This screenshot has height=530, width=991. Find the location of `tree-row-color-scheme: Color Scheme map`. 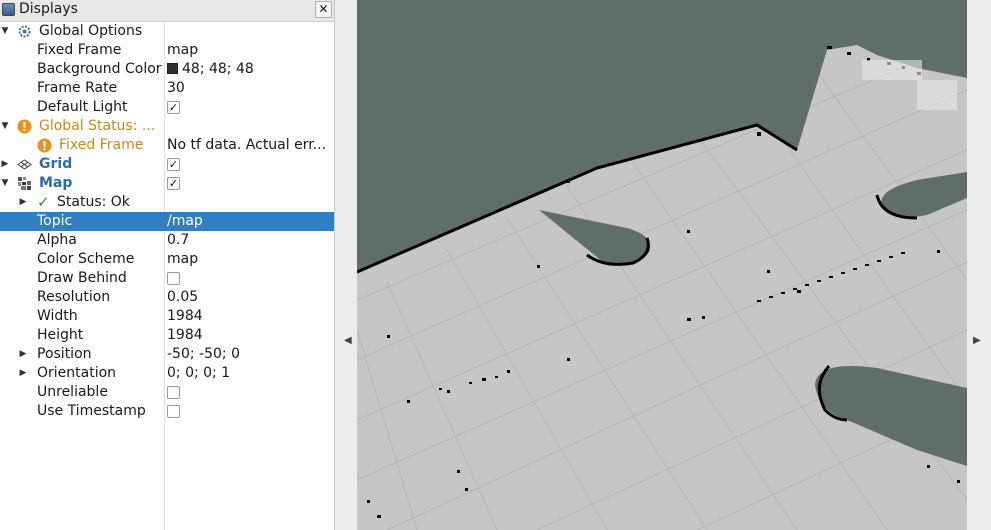

tree-row-color-scheme: Color Scheme map is located at coordinates (167, 259).